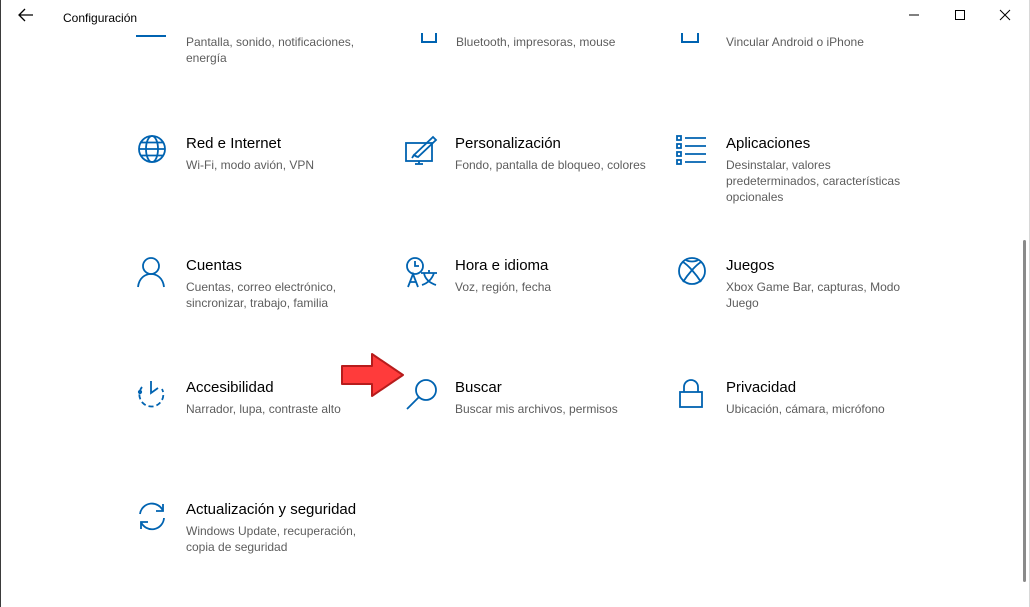 The height and width of the screenshot is (607, 1030). I want to click on window-title: Configuración, so click(100, 18).